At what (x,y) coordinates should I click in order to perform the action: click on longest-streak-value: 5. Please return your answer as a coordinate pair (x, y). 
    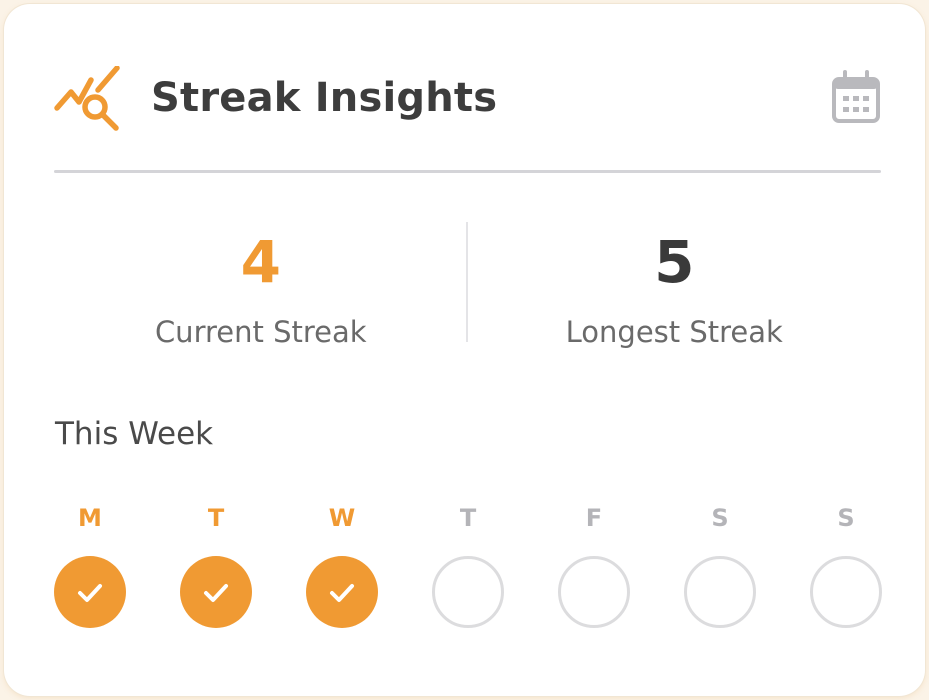
    Looking at the image, I should click on (674, 262).